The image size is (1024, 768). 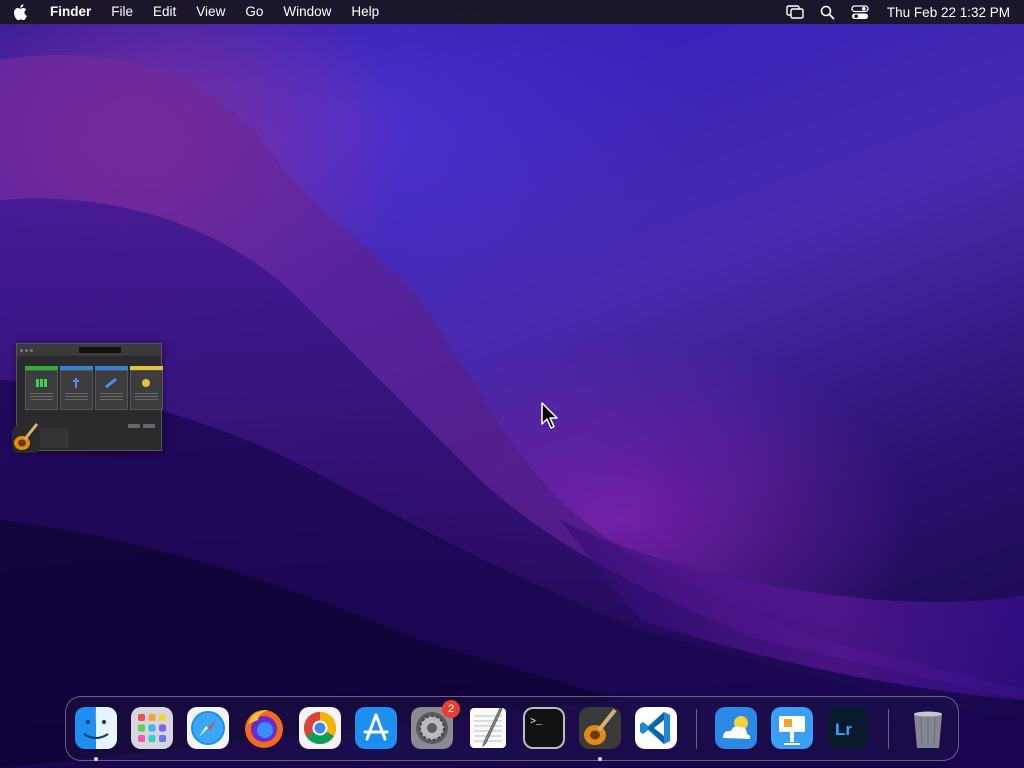 I want to click on menu-help: Help, so click(x=365, y=12).